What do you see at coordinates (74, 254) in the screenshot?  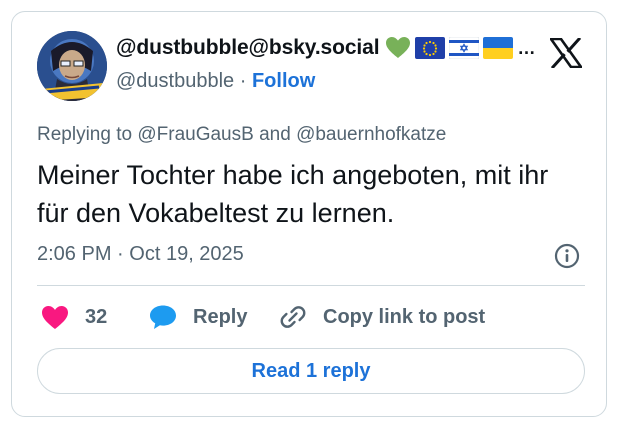 I see `tweet-time: 2:06 PM` at bounding box center [74, 254].